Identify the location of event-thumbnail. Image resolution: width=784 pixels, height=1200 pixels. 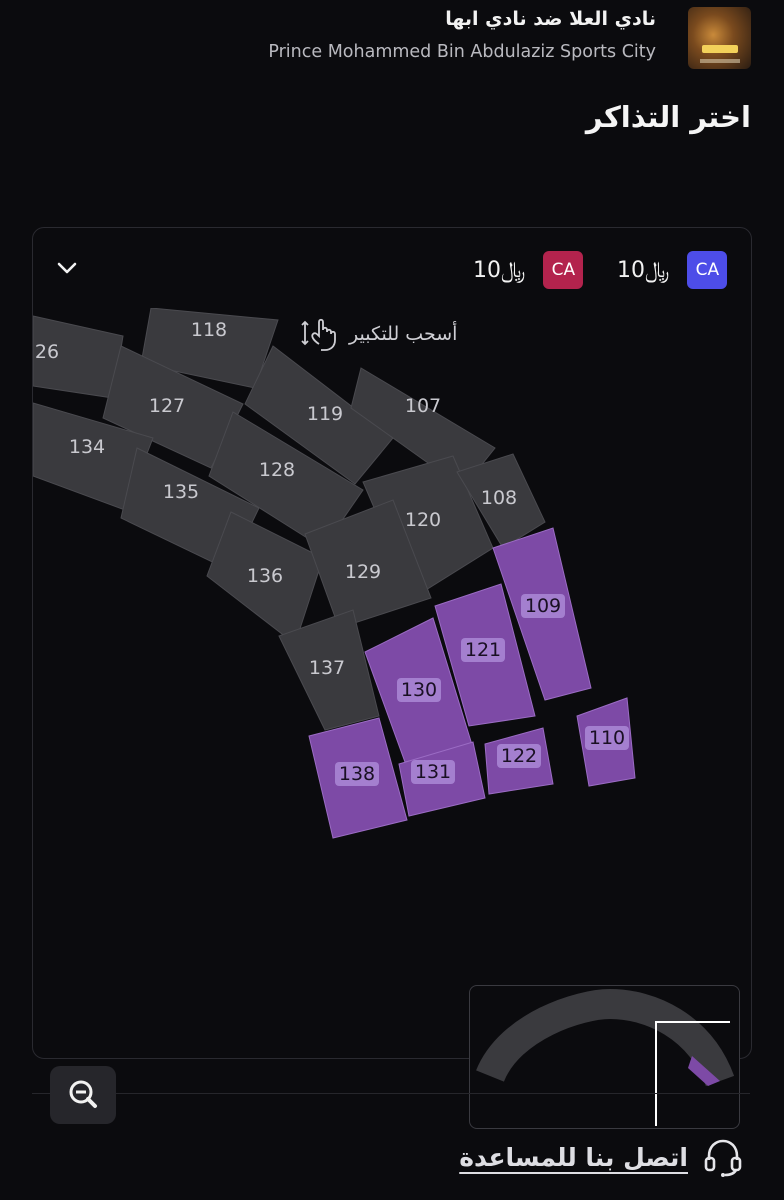
(719, 38).